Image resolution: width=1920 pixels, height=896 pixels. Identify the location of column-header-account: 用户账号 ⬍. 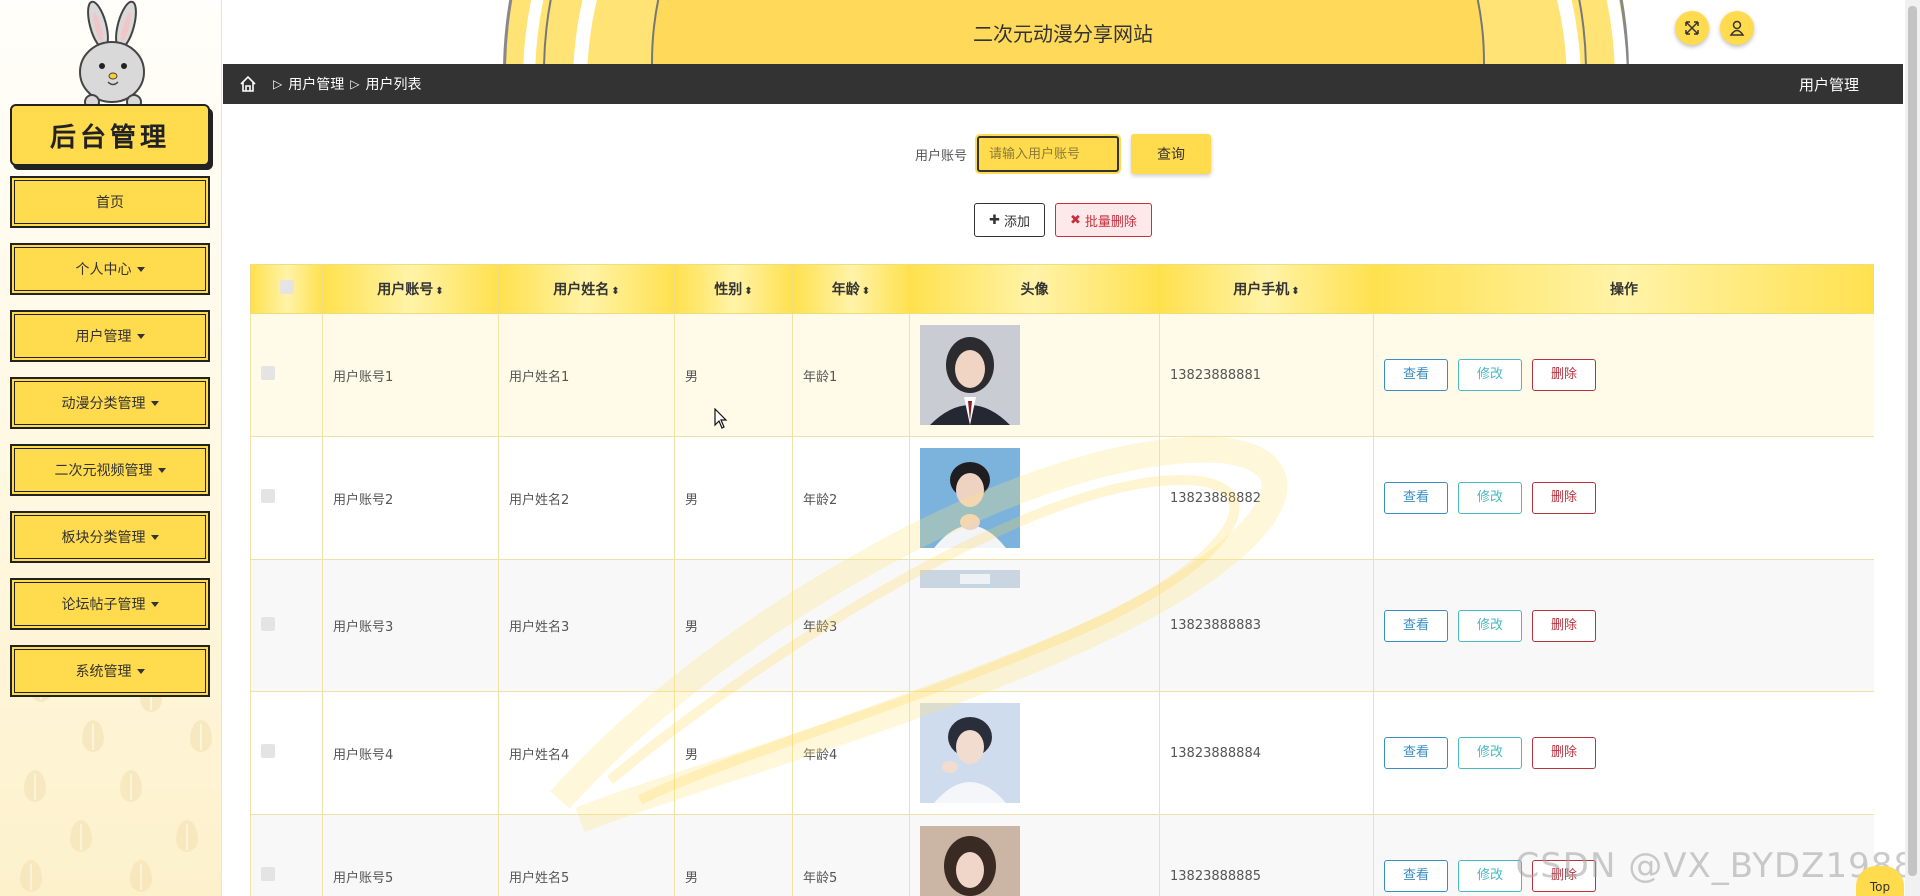
(410, 289).